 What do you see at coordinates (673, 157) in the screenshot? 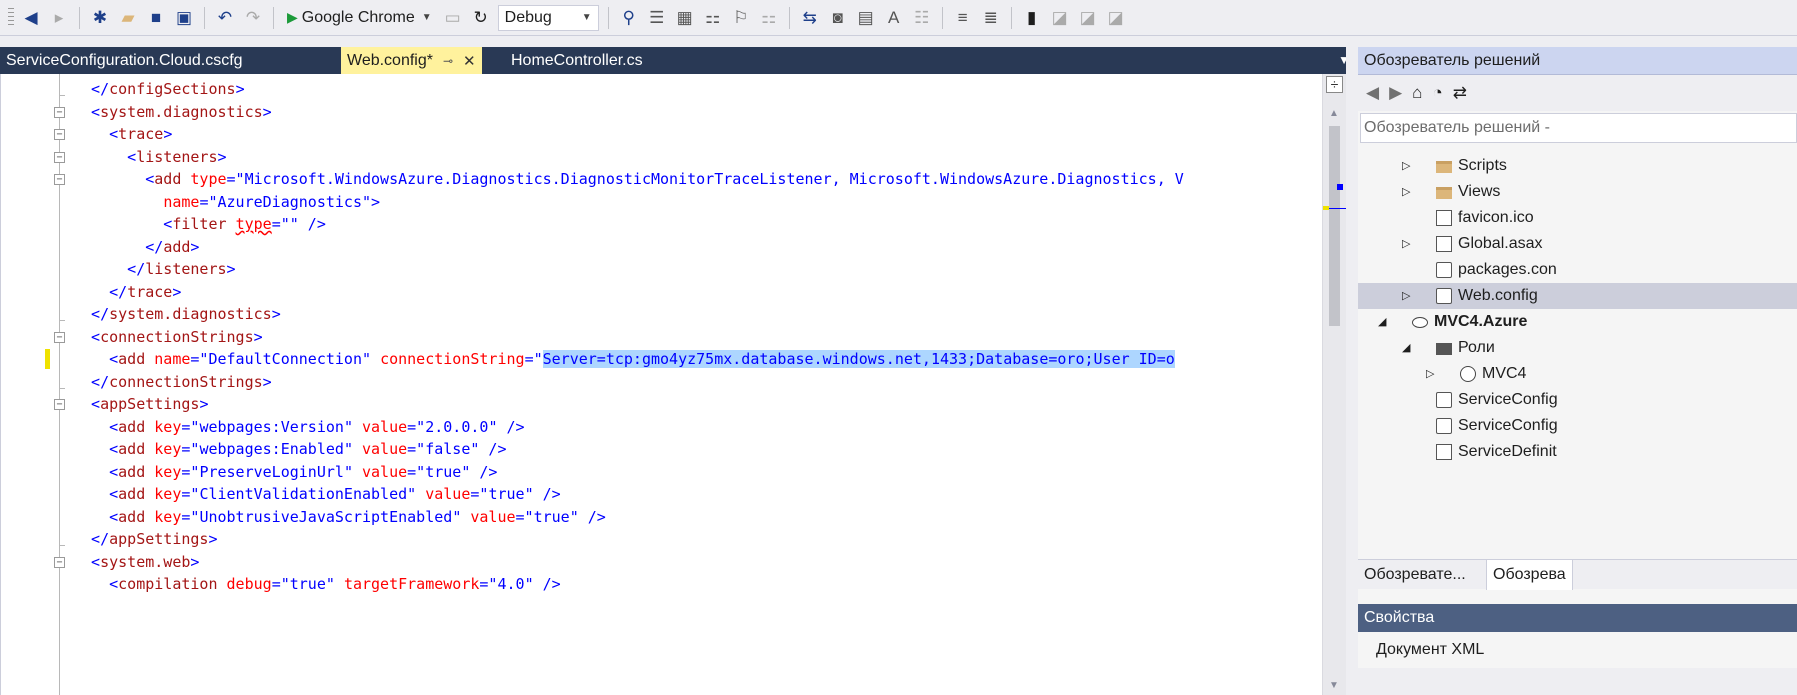
I see `code-line: <listeners>` at bounding box center [673, 157].